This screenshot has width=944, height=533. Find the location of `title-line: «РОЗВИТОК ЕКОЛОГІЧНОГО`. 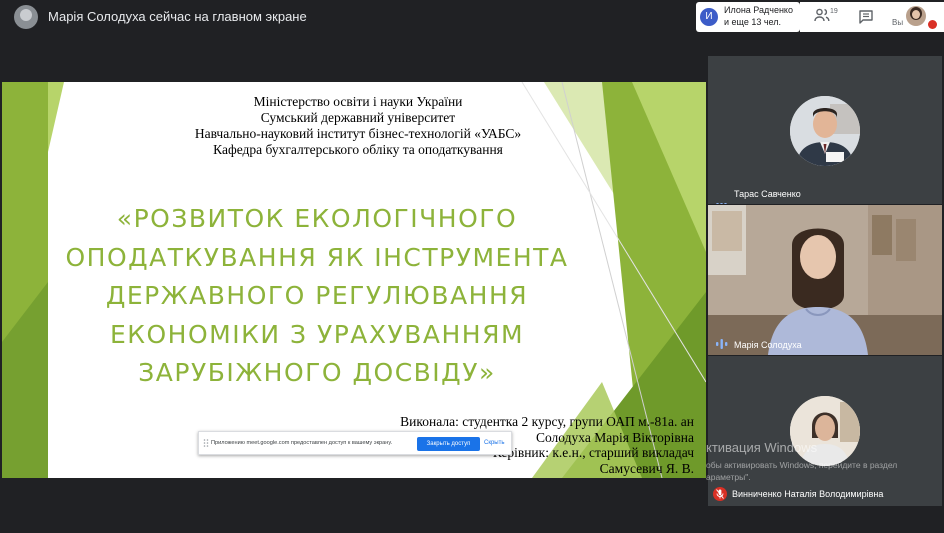

title-line: «РОЗВИТОК ЕКОЛОГІЧНОГО is located at coordinates (317, 218).